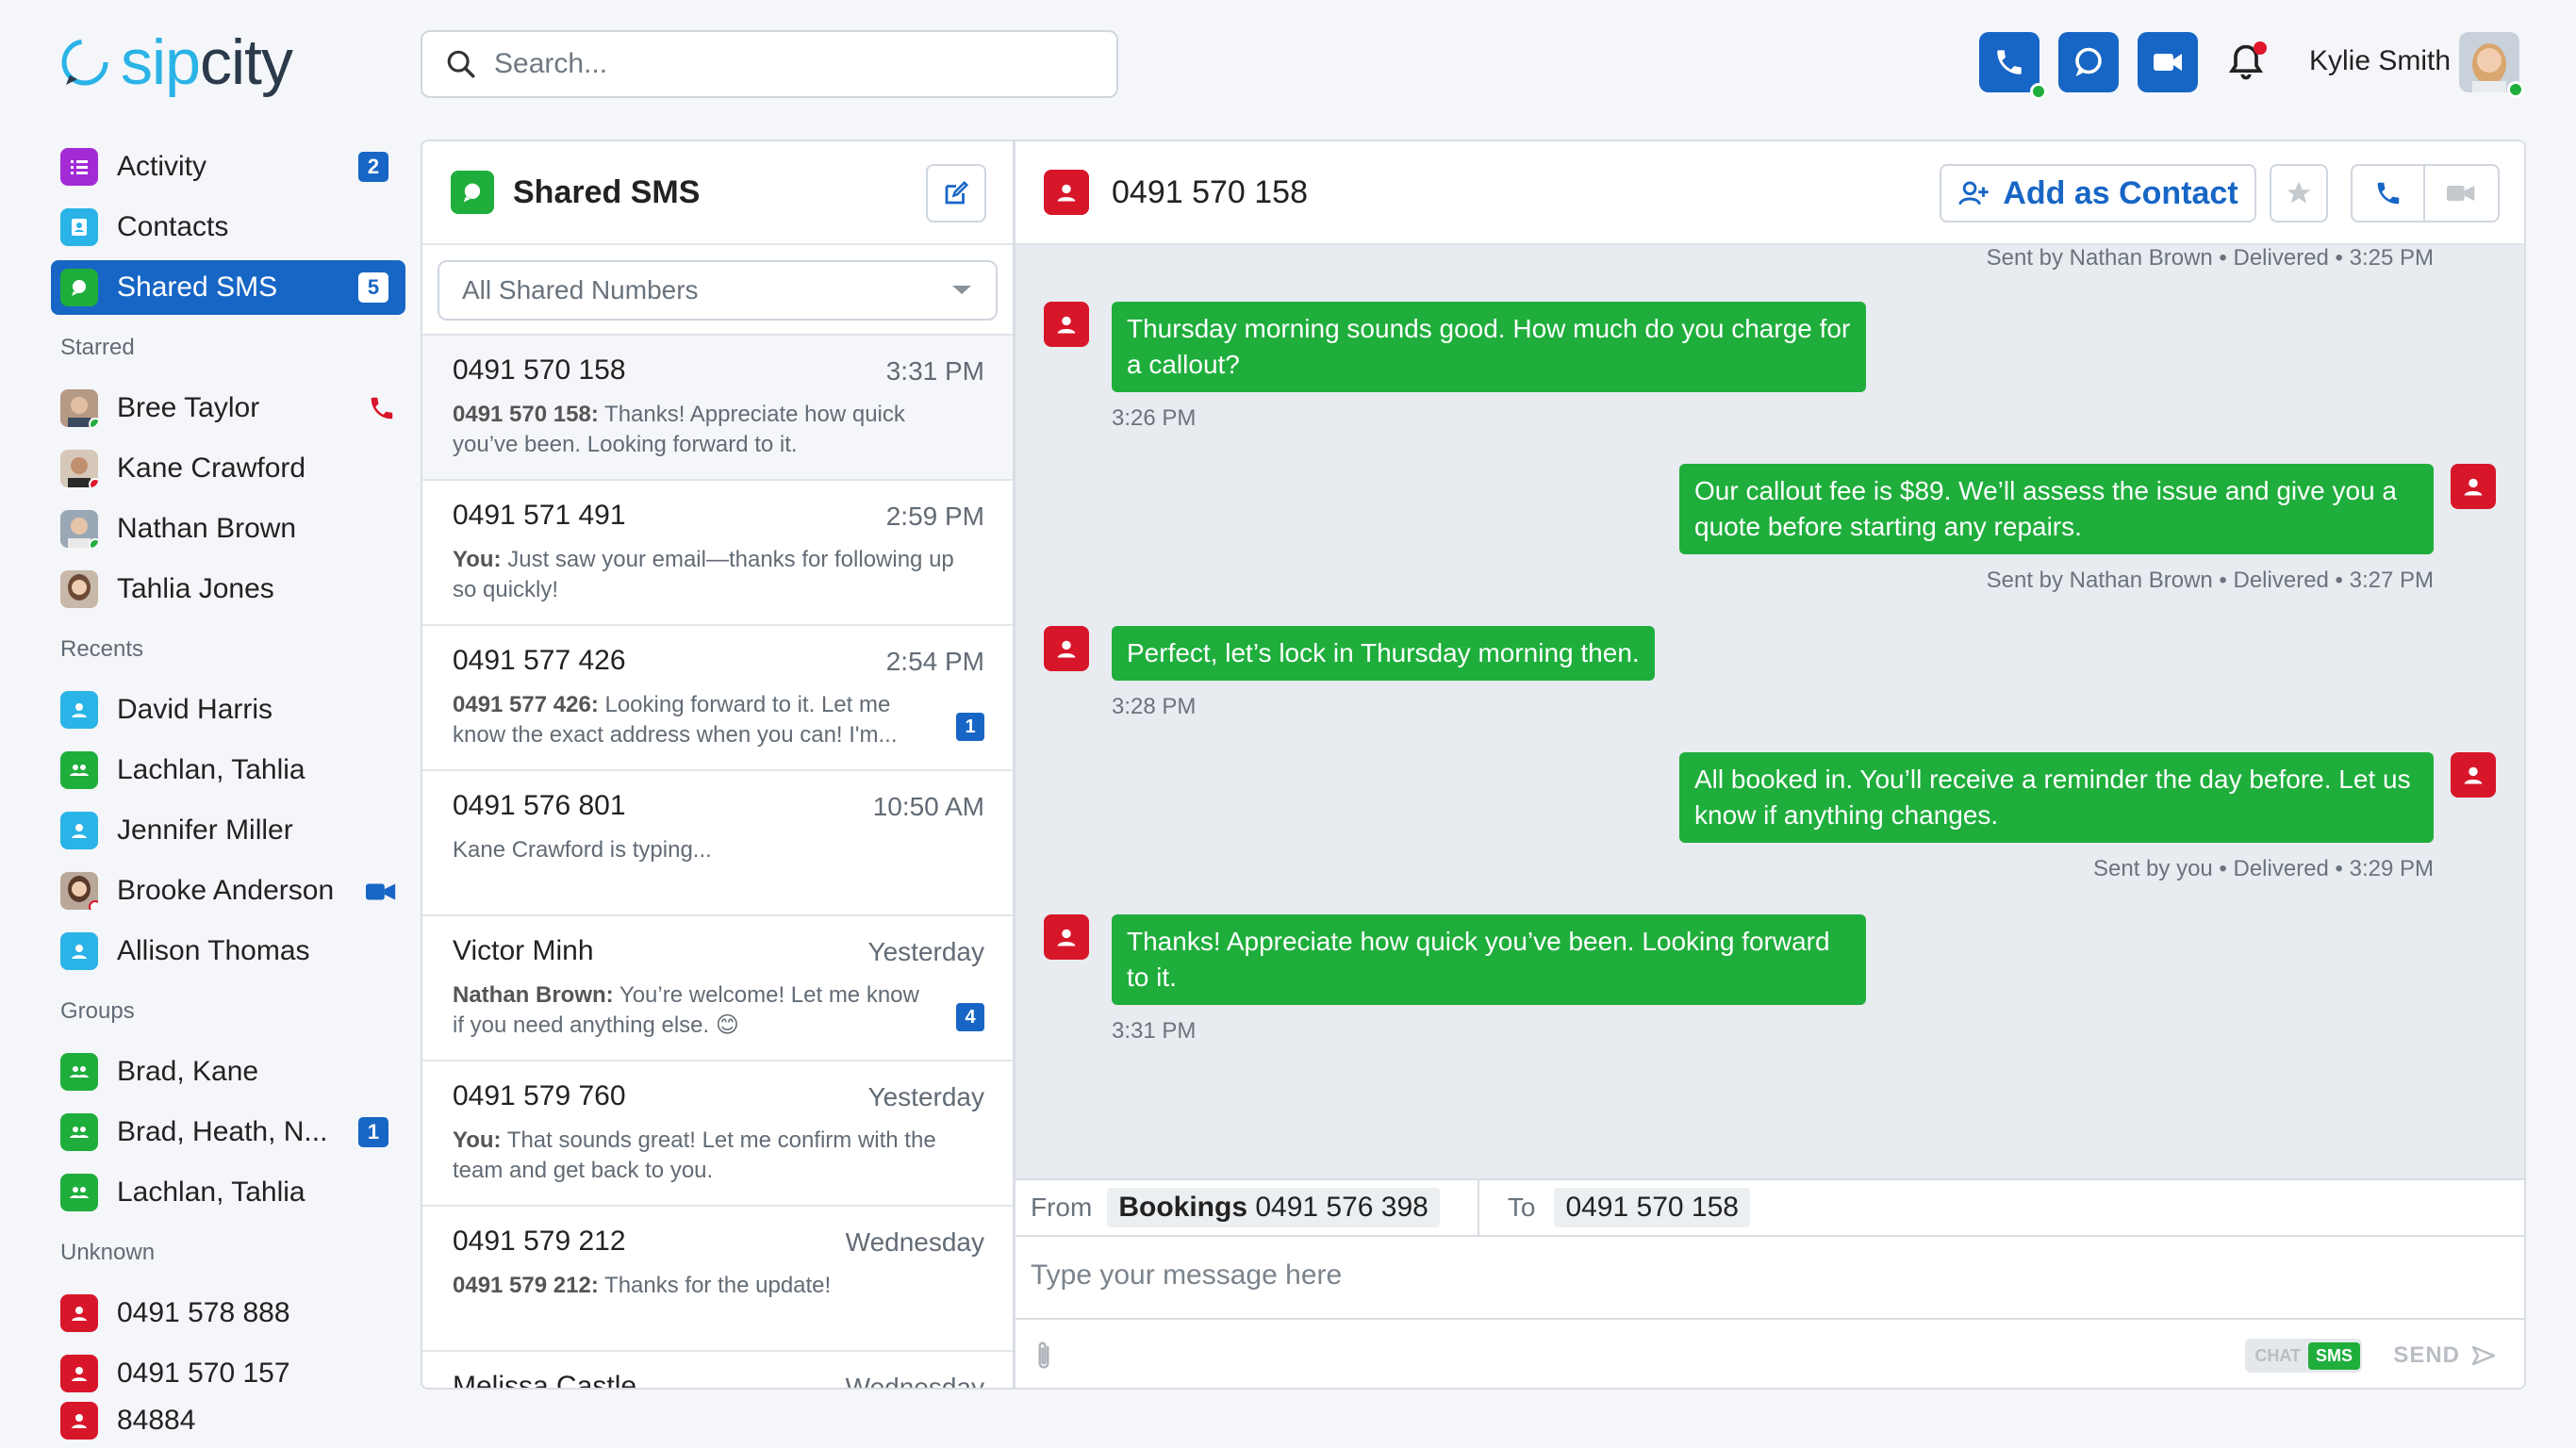  What do you see at coordinates (228, 1072) in the screenshot?
I see `group-item: Brad, Kane` at bounding box center [228, 1072].